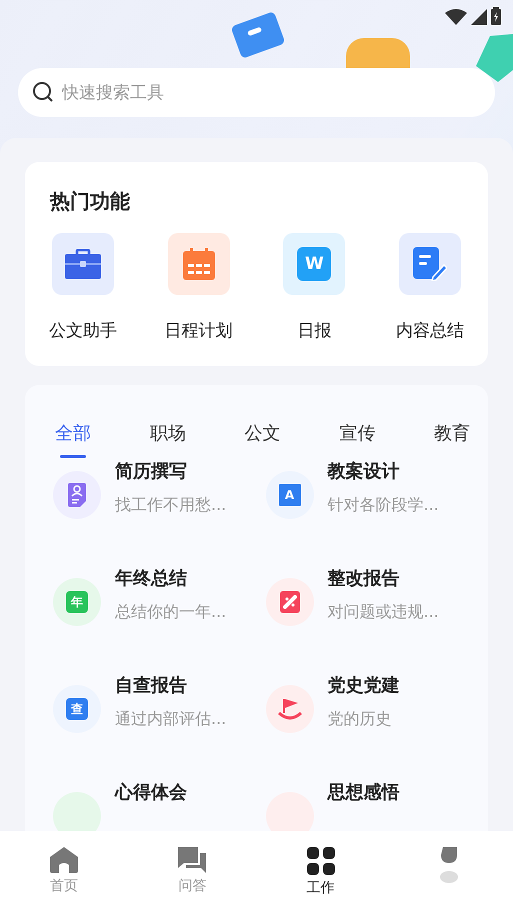  Describe the element at coordinates (192, 860) in the screenshot. I see `chat-icon` at that location.